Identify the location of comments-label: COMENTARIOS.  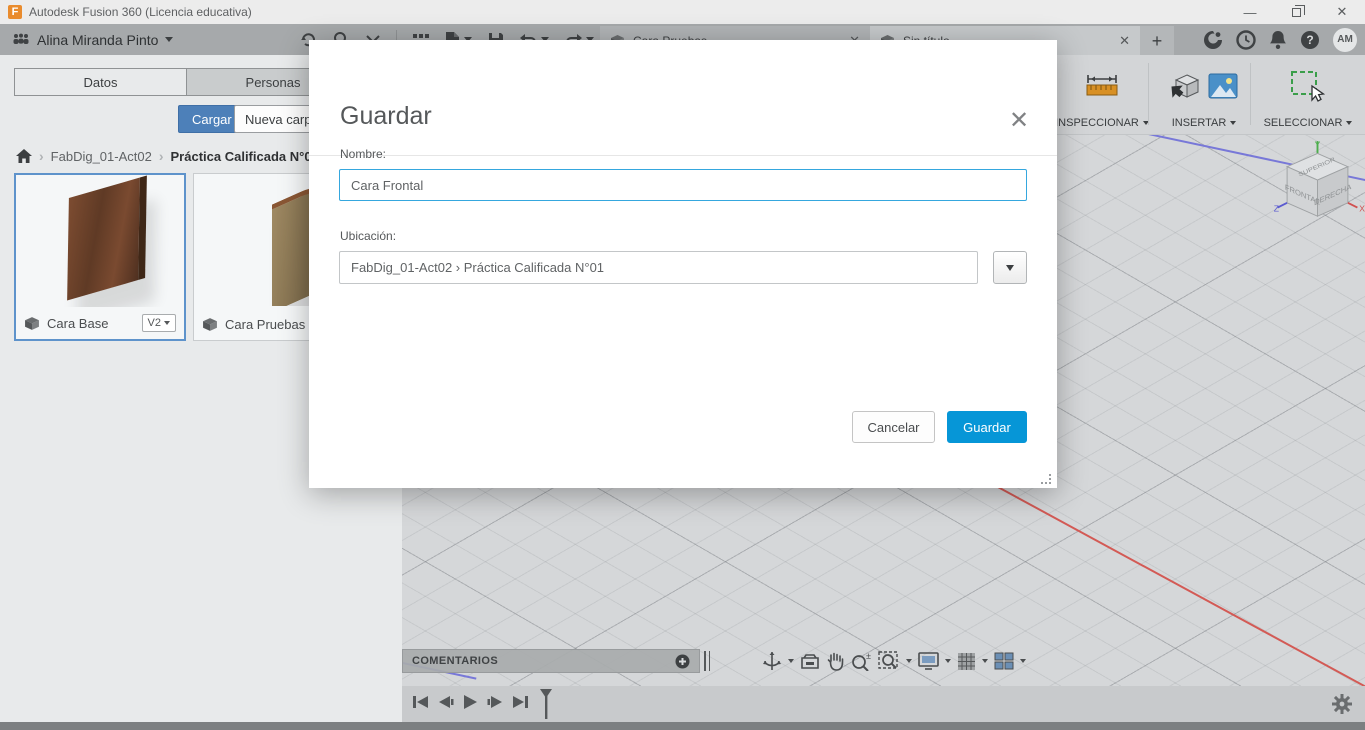
(455, 661).